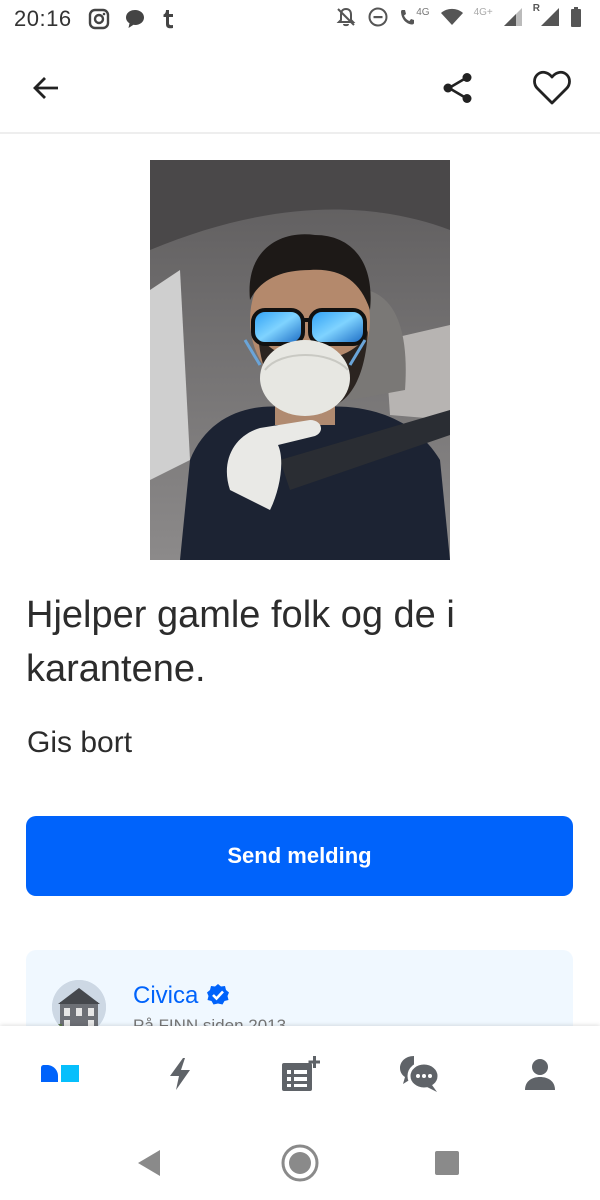 The width and height of the screenshot is (600, 1200). I want to click on nav-tab-profile, so click(540, 1074).